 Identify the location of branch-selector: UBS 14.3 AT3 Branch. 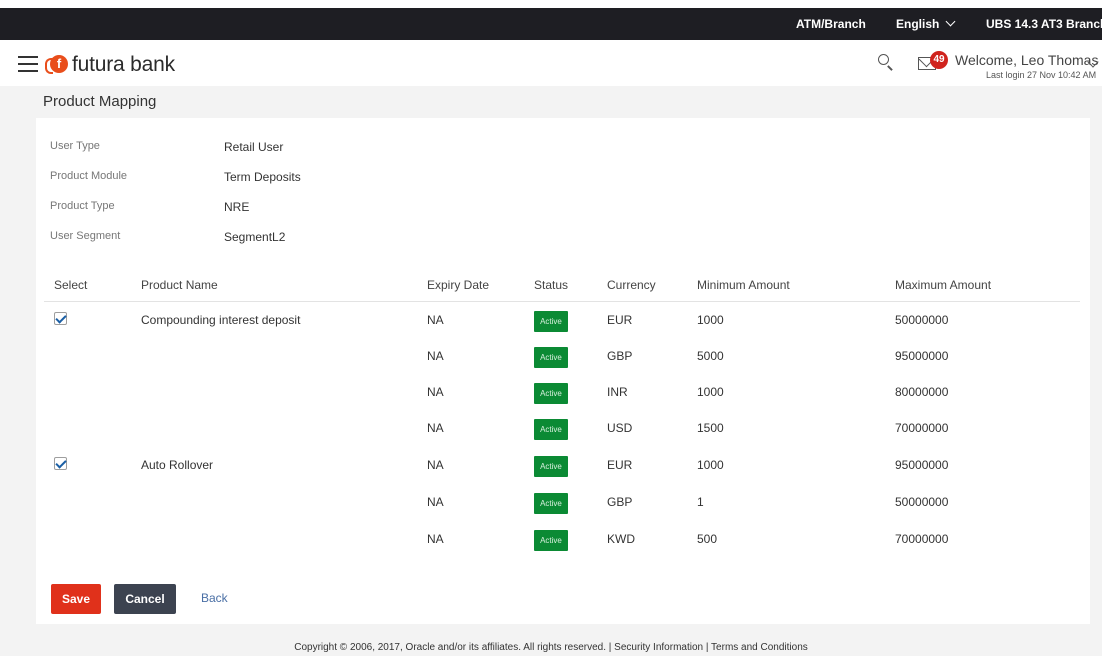
(1044, 24).